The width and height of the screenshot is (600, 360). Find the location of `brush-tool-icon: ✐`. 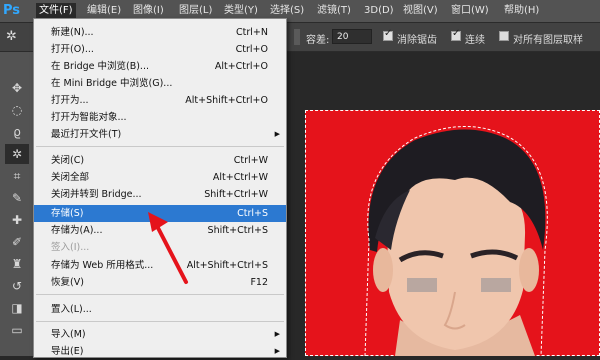

brush-tool-icon: ✐ is located at coordinates (17, 242).